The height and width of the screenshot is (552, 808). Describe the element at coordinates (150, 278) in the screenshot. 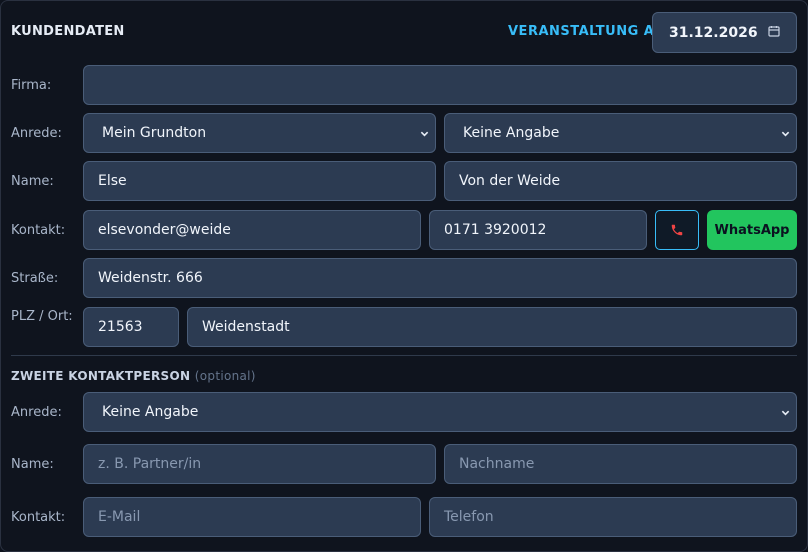

I see `street-value: Weidenstr. 666` at that location.